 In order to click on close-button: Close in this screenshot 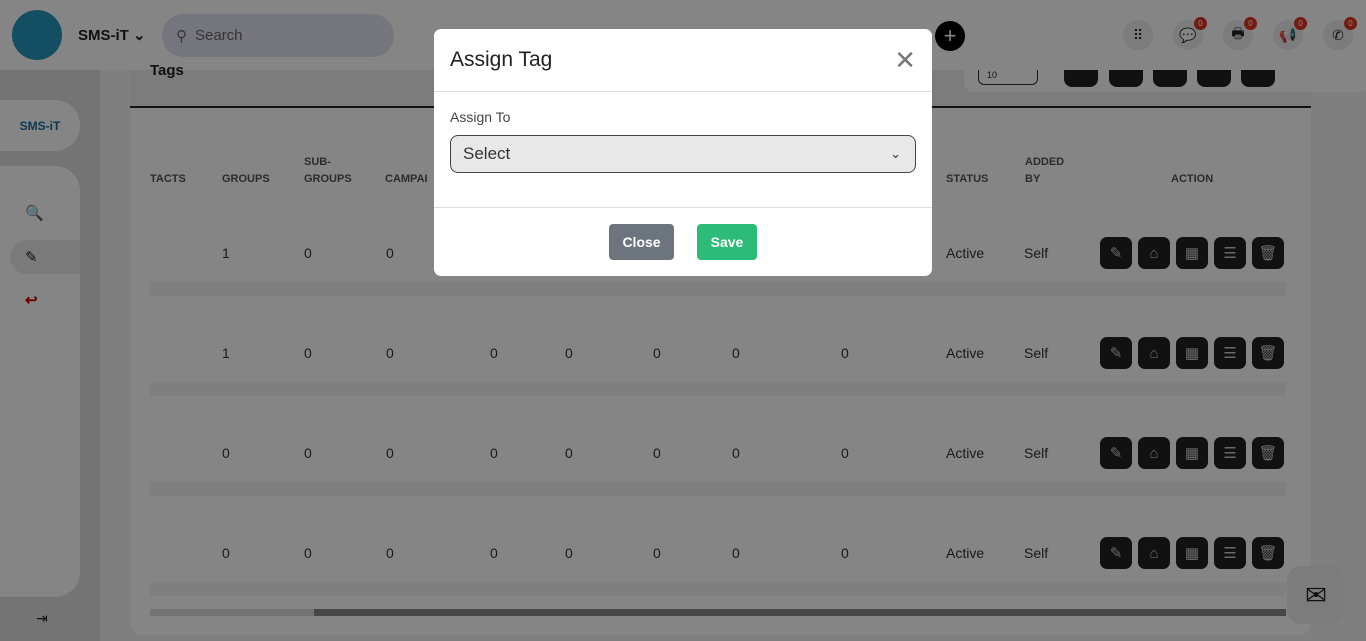, I will do `click(641, 242)`.